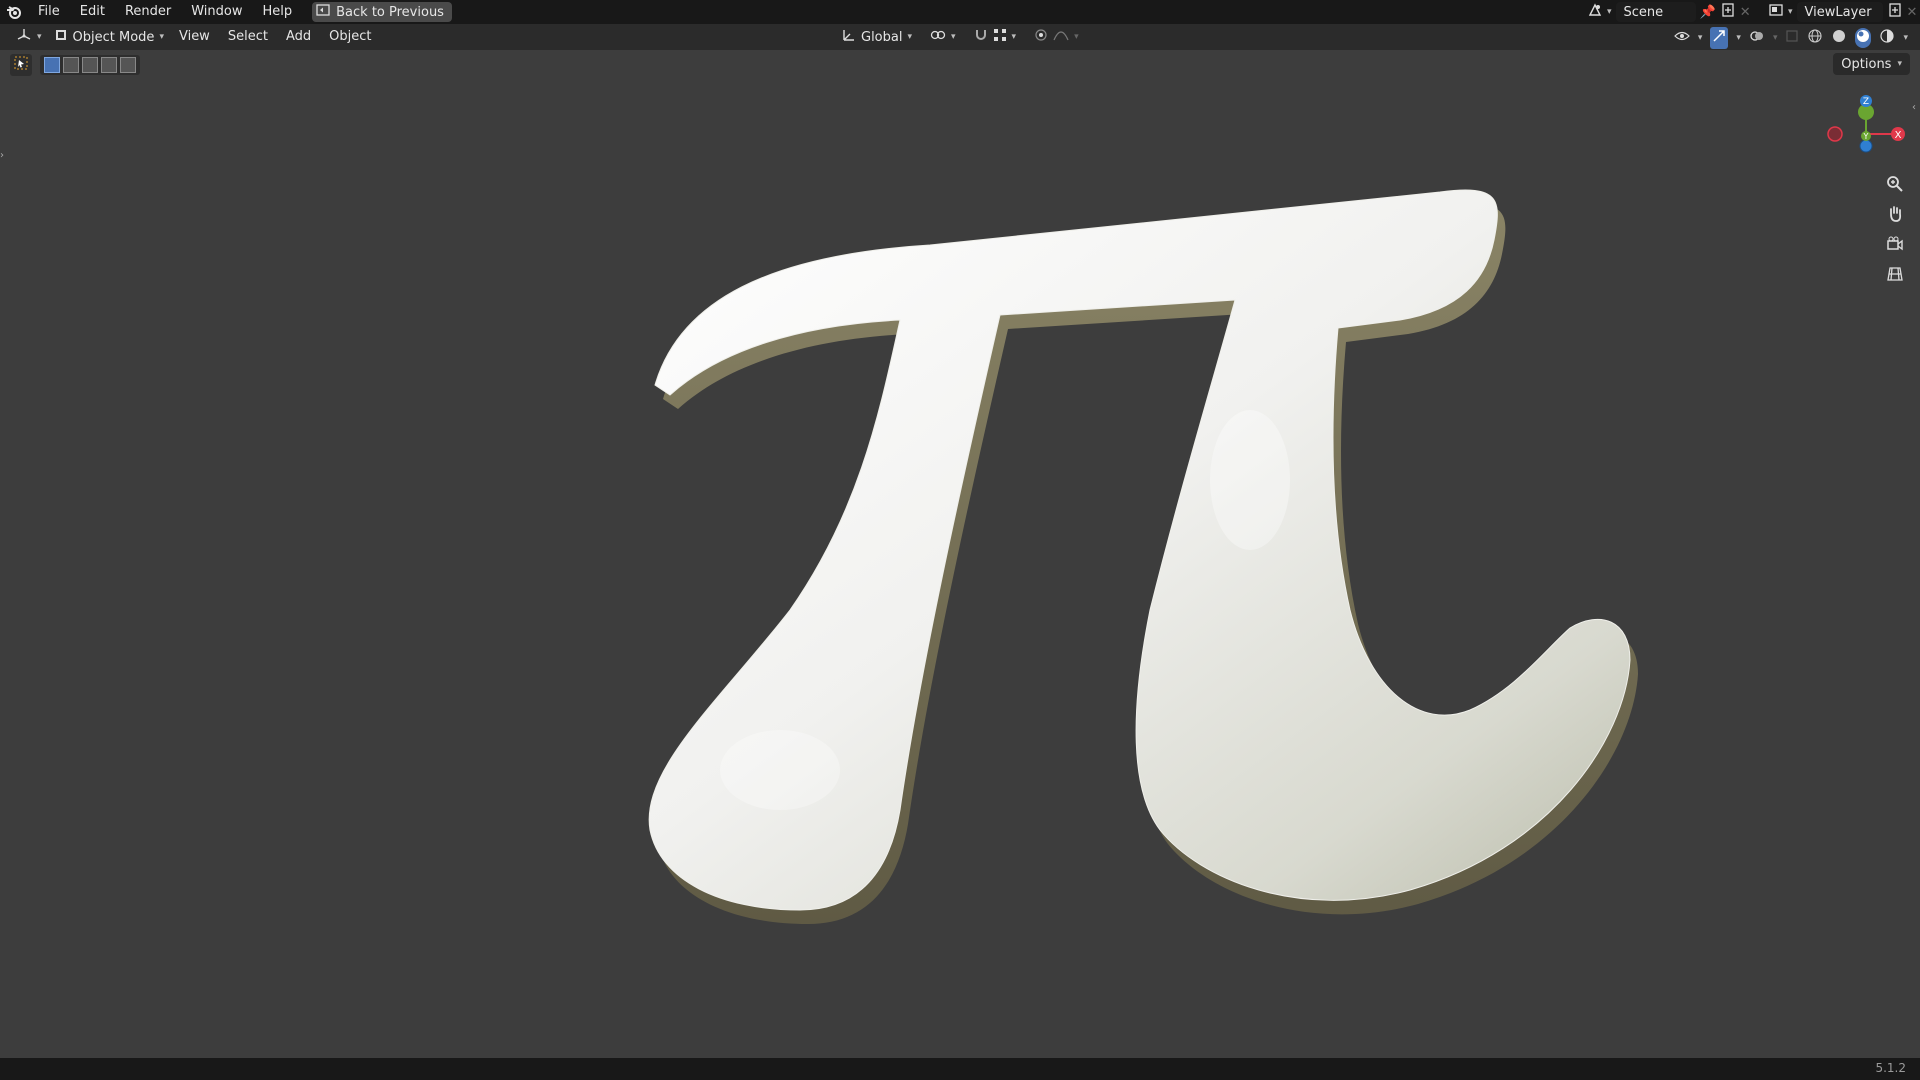  I want to click on viewport-display-controls: ▾ ▾ ▾ ▾, so click(1791, 38).